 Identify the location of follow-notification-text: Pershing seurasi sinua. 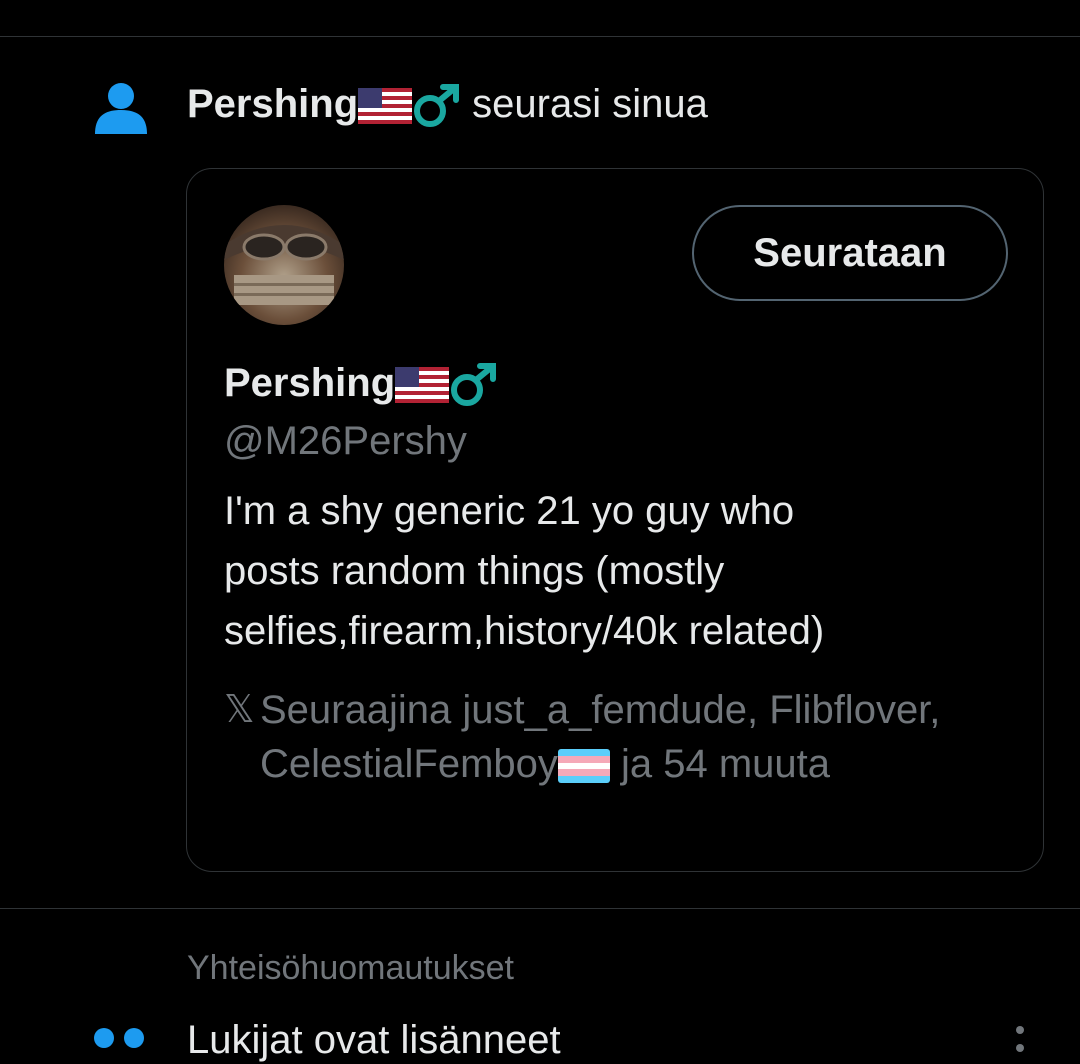
(447, 104).